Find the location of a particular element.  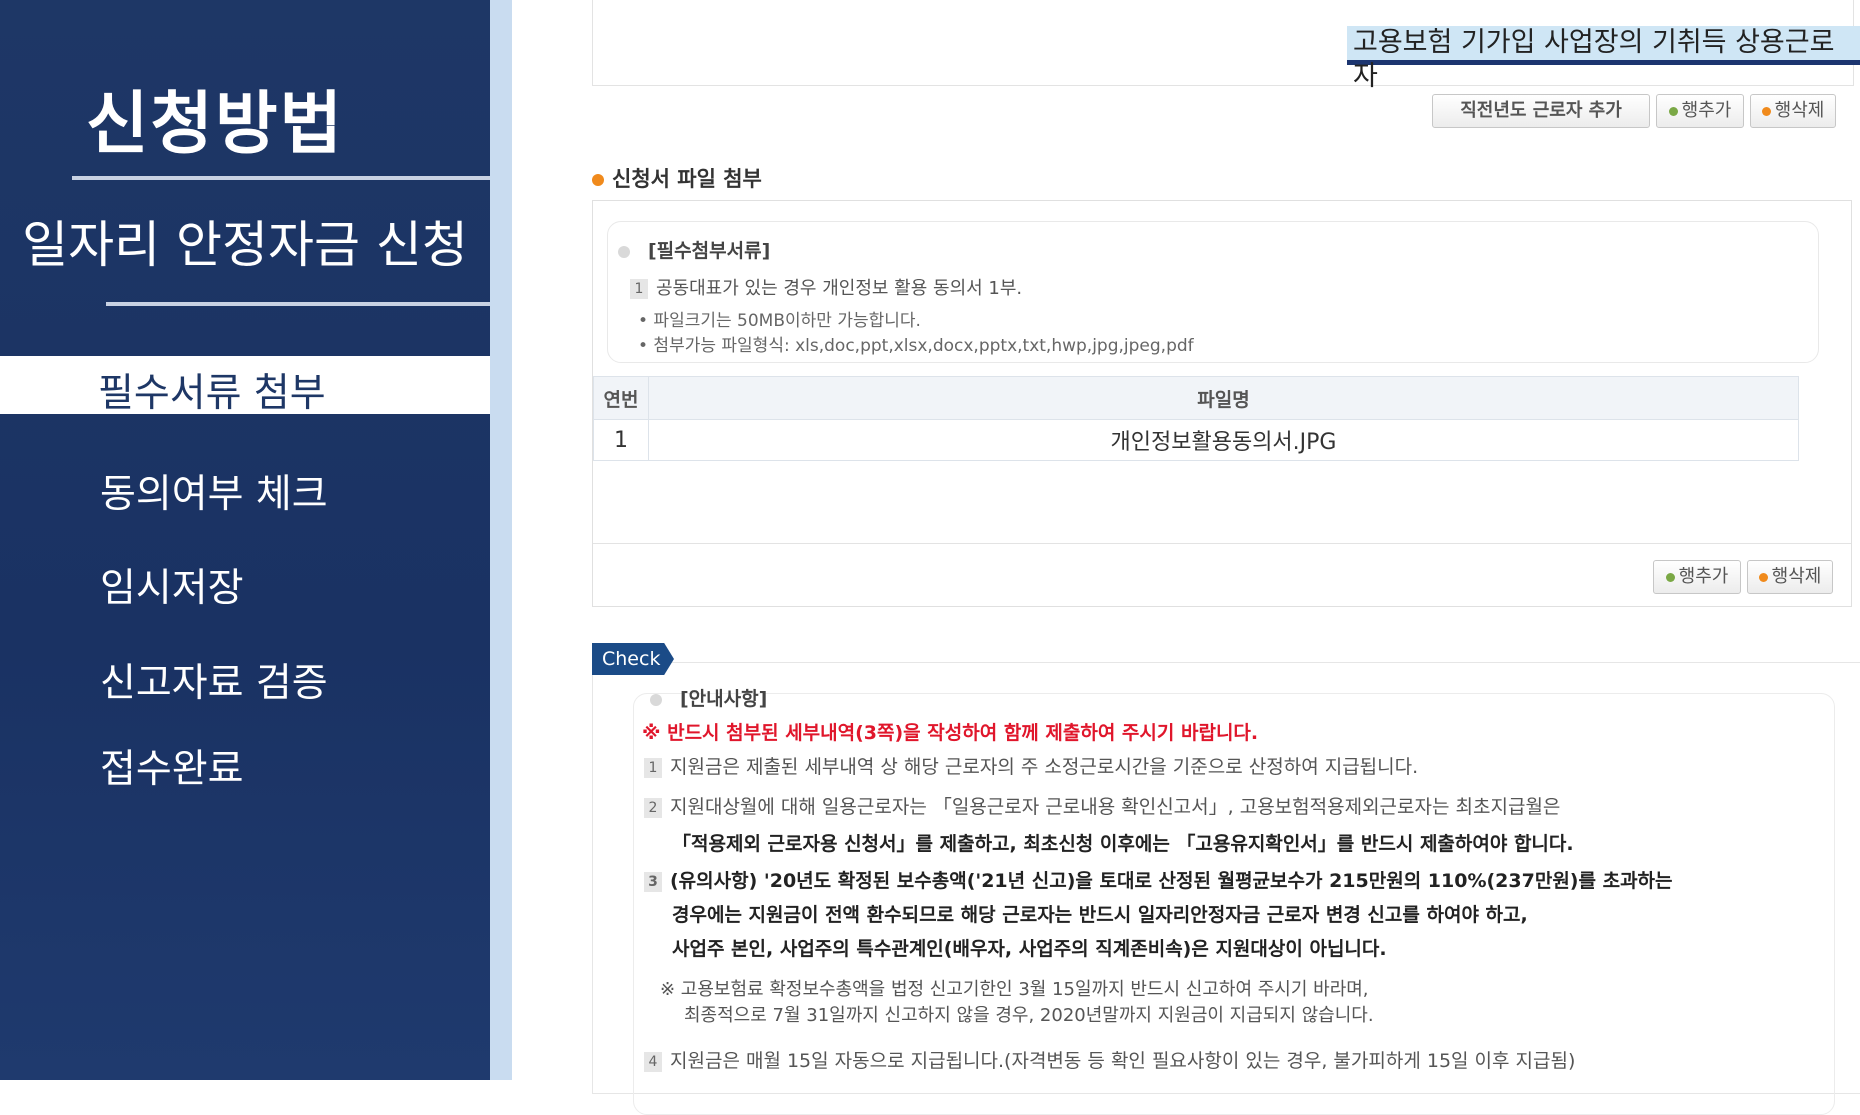

file-size-note: • 파일크기는 50MB이하만 가능합니다. is located at coordinates (779, 321).